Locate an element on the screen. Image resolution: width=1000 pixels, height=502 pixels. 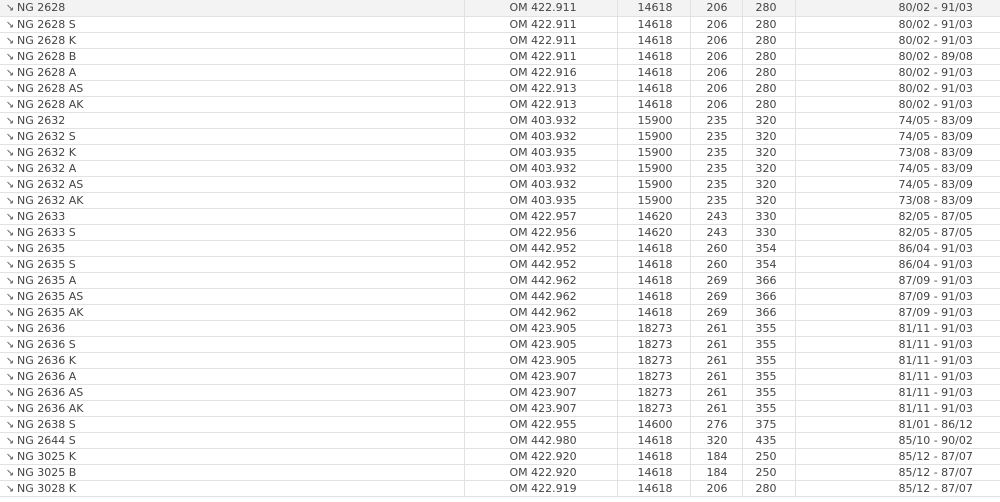
model-cell: NG 3025 K is located at coordinates (232, 456).